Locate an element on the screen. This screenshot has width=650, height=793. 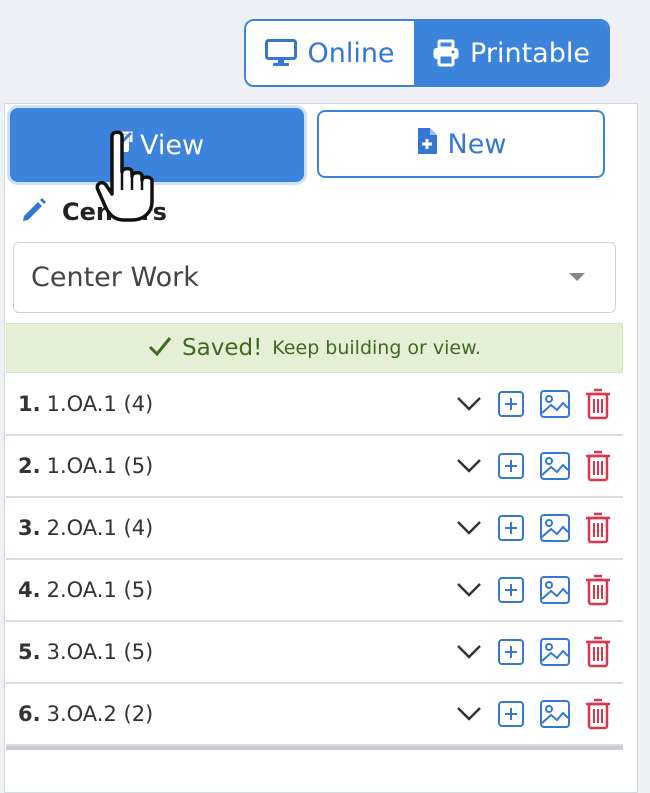
new-button: New is located at coordinates (461, 144).